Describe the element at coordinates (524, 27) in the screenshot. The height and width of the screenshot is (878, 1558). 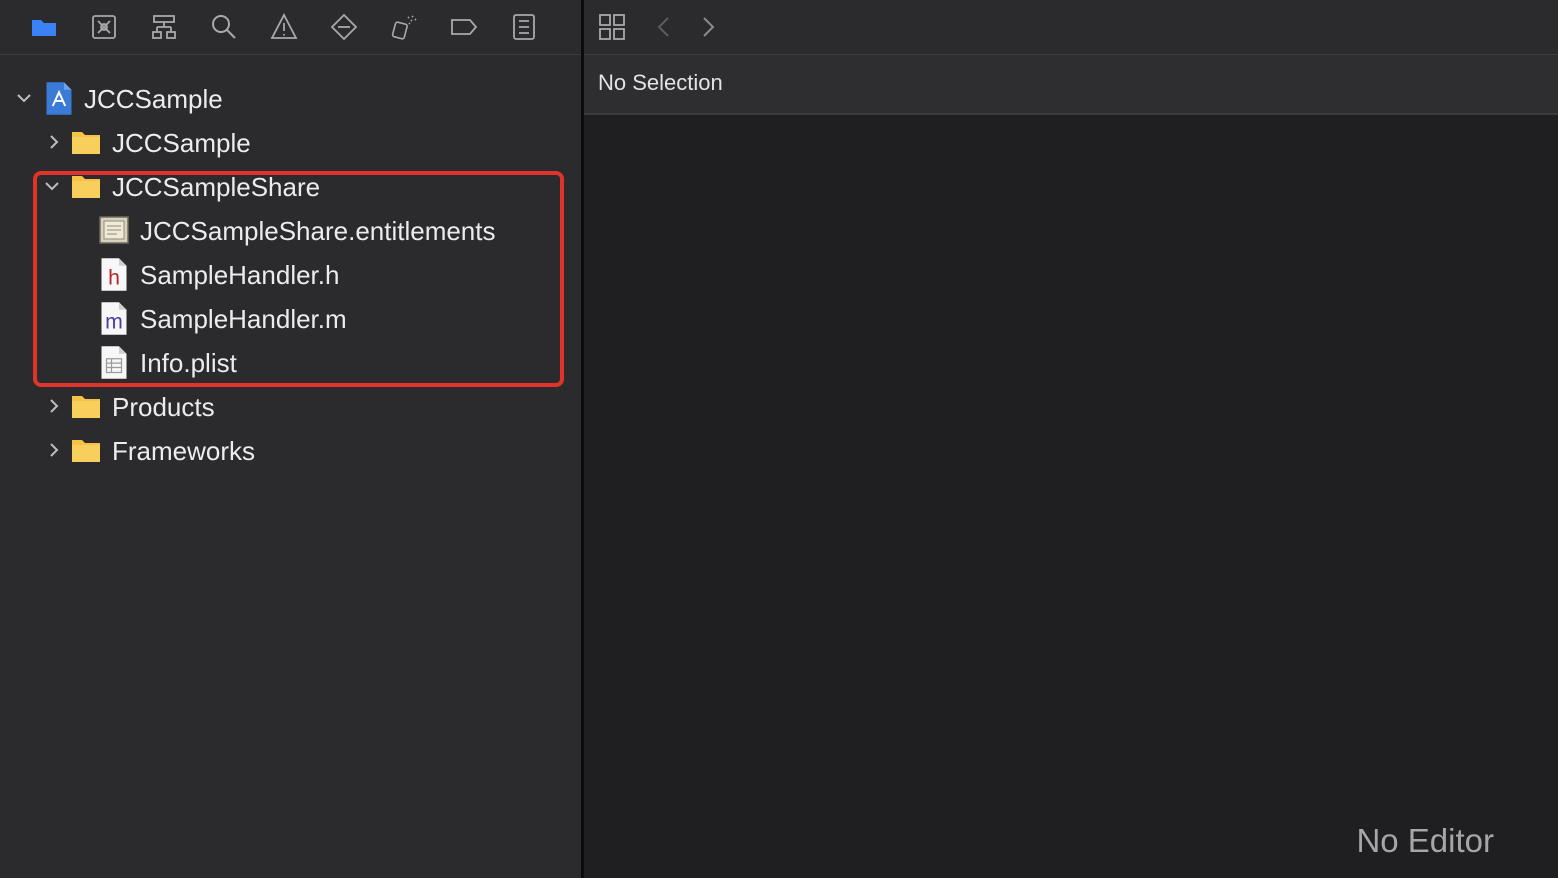
I see `report-list-icon` at that location.